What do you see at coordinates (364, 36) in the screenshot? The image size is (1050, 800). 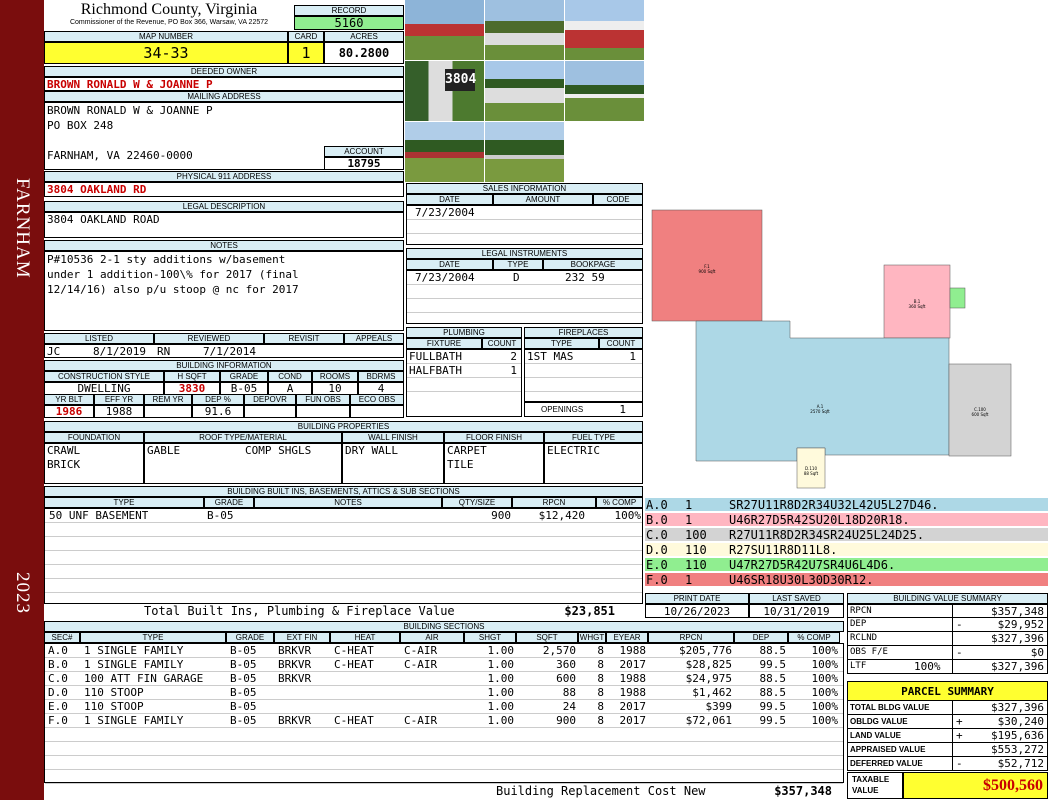 I see `acres-label: ACRES` at bounding box center [364, 36].